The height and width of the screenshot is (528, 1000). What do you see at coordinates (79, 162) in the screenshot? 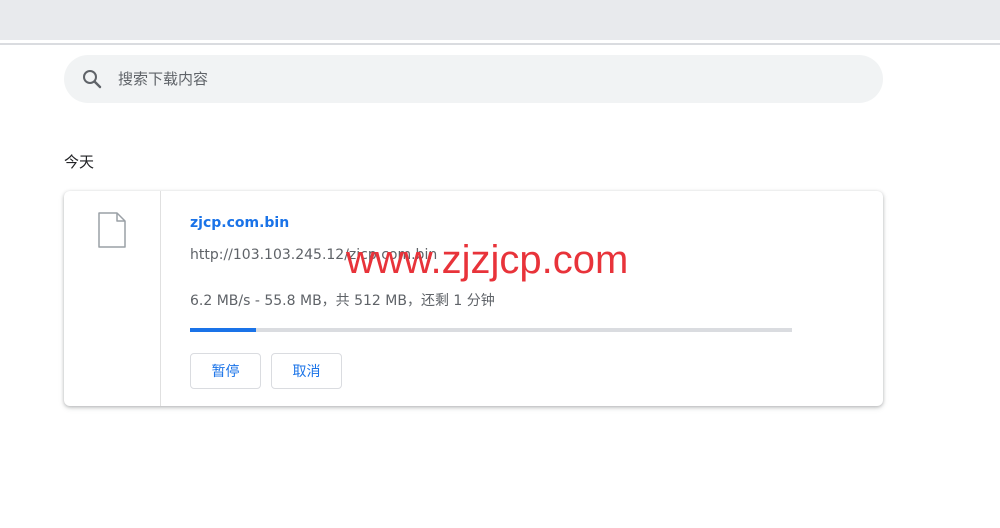
I see `date-section-title: 今天` at bounding box center [79, 162].